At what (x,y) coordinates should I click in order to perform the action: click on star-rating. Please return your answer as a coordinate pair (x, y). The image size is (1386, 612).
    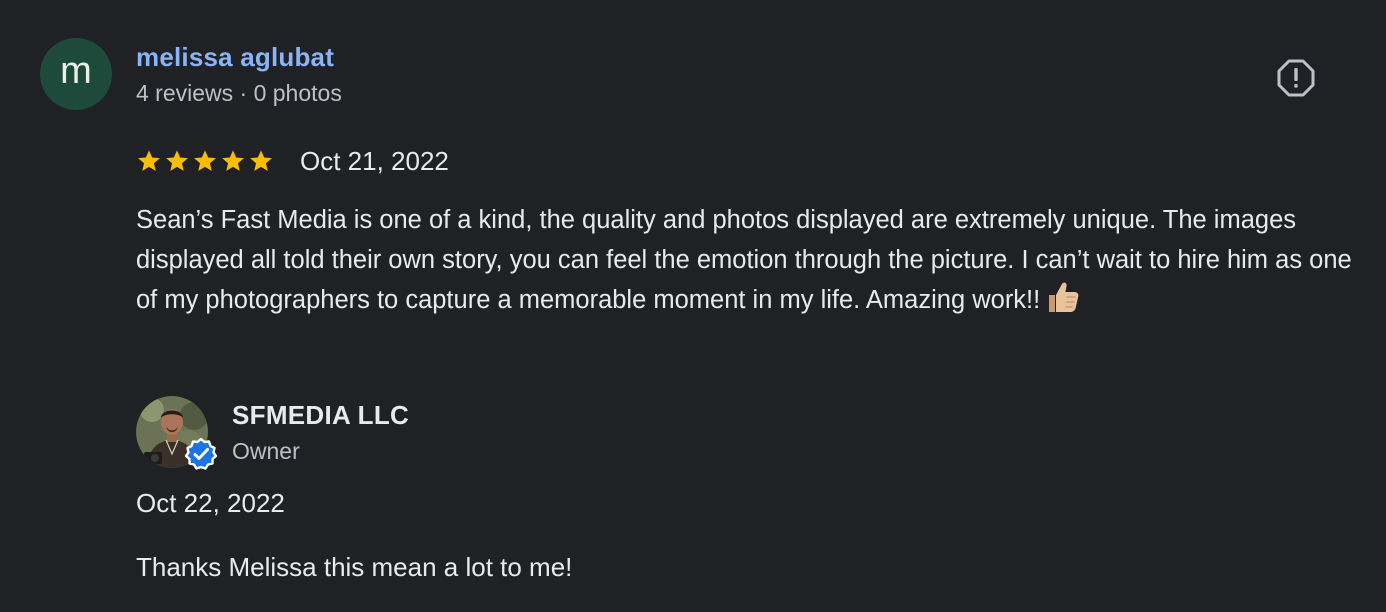
    Looking at the image, I should click on (205, 161).